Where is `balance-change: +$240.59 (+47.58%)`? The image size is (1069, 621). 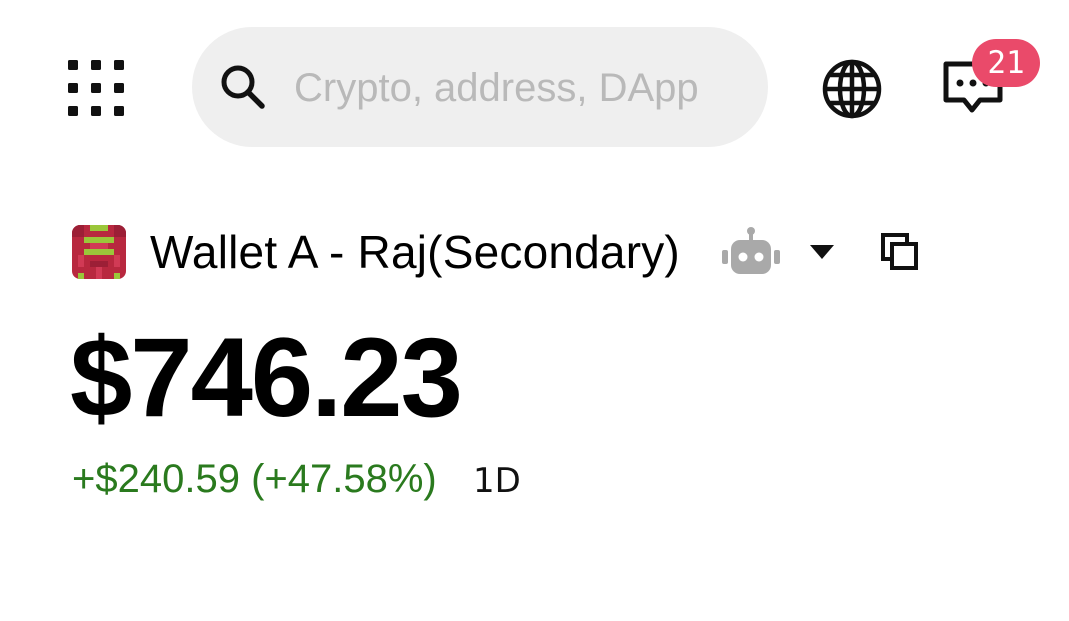 balance-change: +$240.59 (+47.58%) is located at coordinates (254, 479).